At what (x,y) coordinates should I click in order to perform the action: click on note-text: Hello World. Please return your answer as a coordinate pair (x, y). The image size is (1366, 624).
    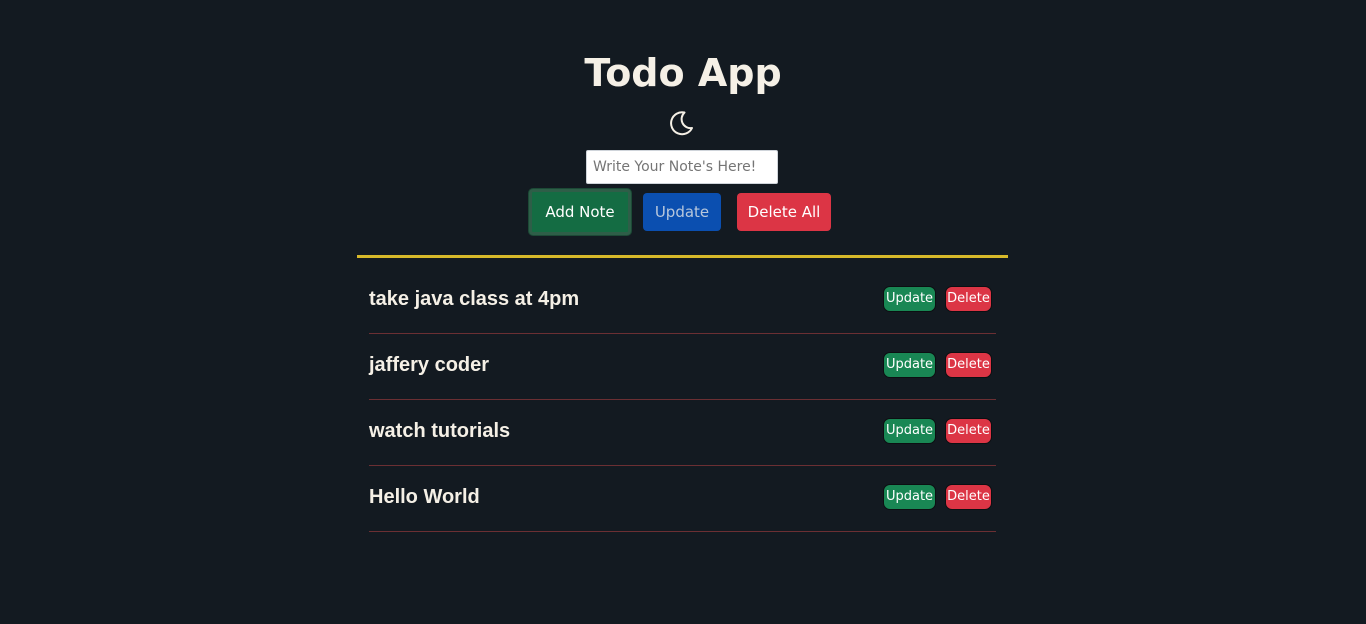
    Looking at the image, I should click on (424, 497).